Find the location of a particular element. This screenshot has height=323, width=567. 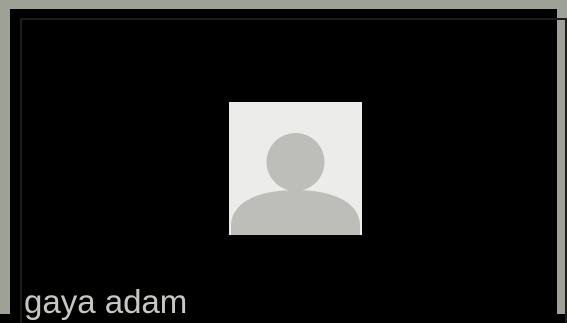

default-user-silhouette-icon is located at coordinates (295, 168).